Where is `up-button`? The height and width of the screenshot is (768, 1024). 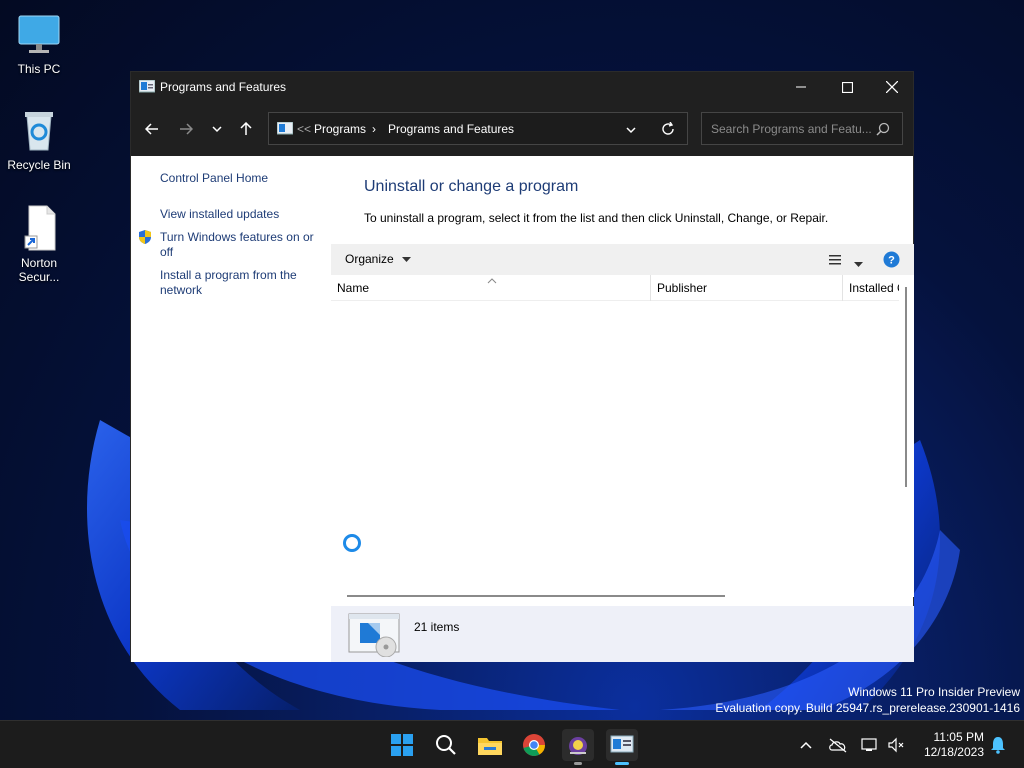
up-button is located at coordinates (246, 129).